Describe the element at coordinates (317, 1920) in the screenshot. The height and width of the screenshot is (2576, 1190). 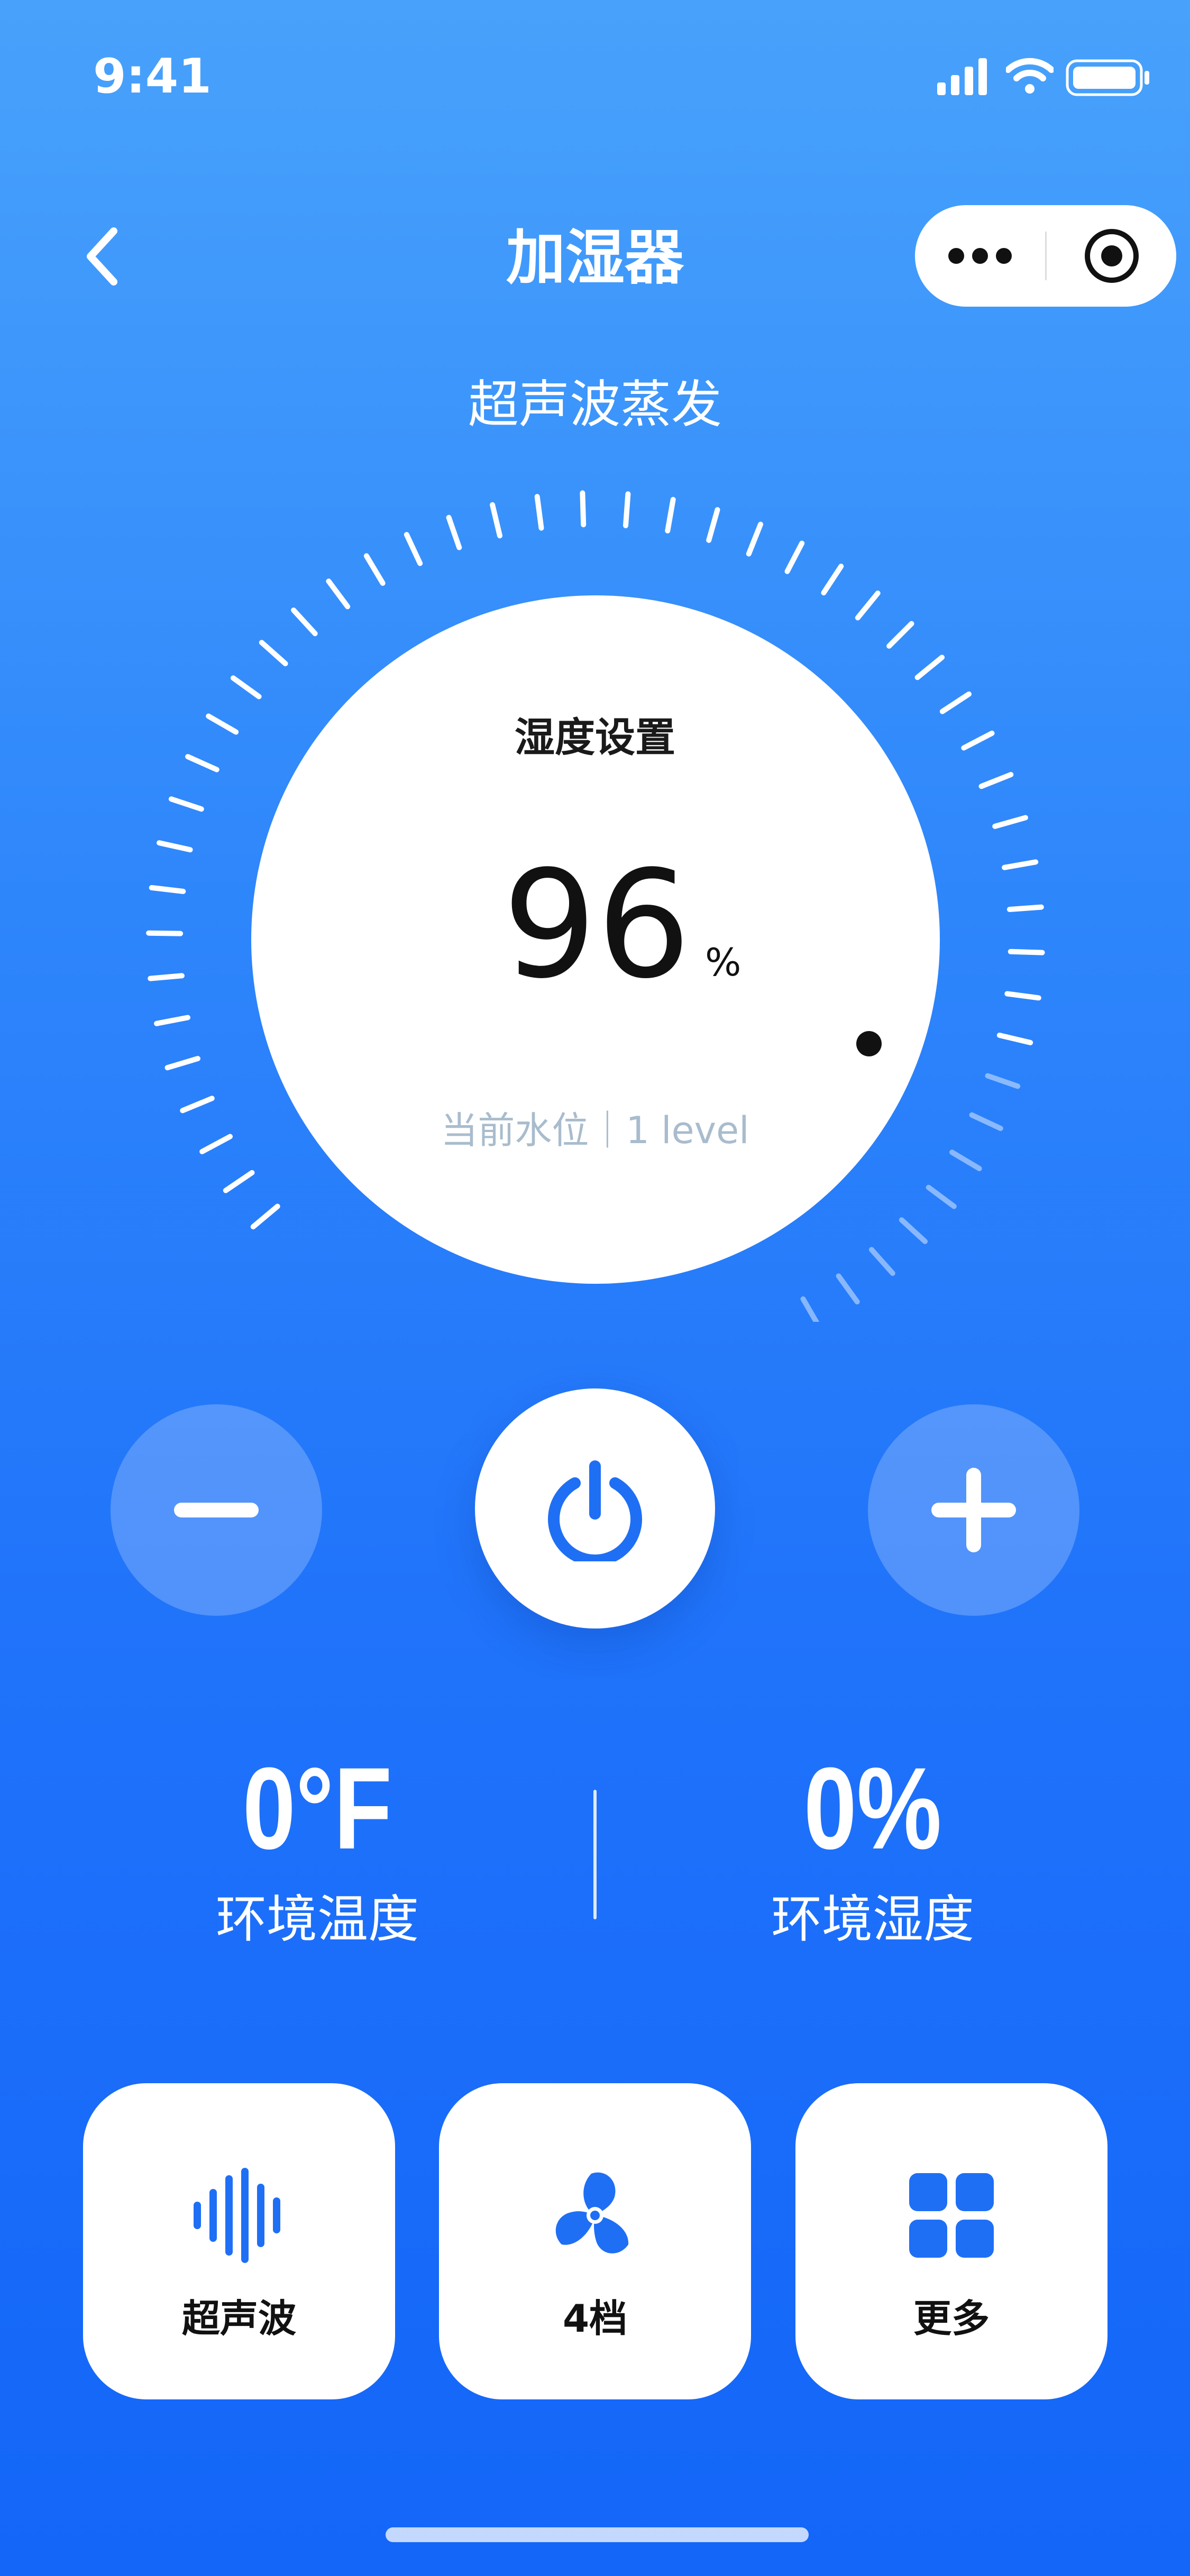
I see `ambient-temperature-label: 环境温度` at that location.